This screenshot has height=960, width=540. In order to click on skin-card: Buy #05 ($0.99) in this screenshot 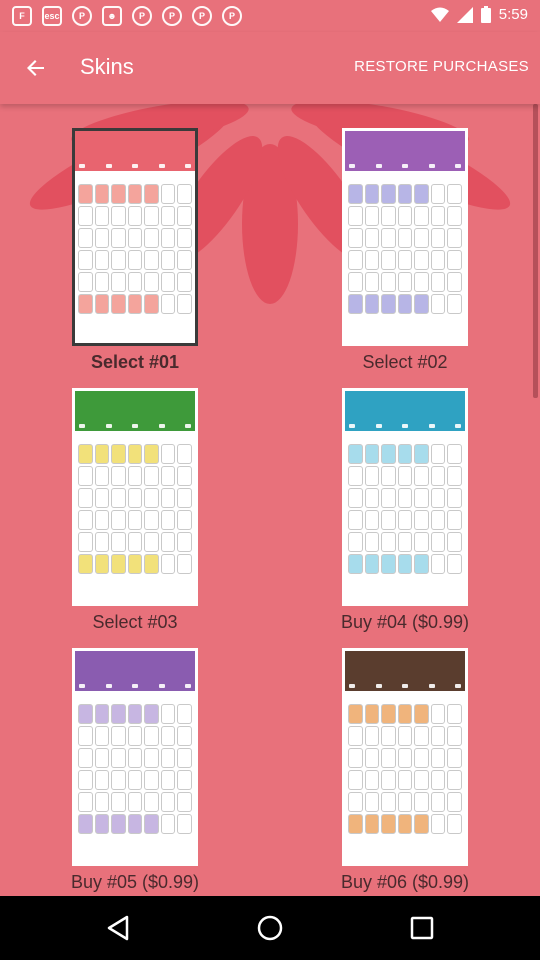, I will do `click(135, 770)`.